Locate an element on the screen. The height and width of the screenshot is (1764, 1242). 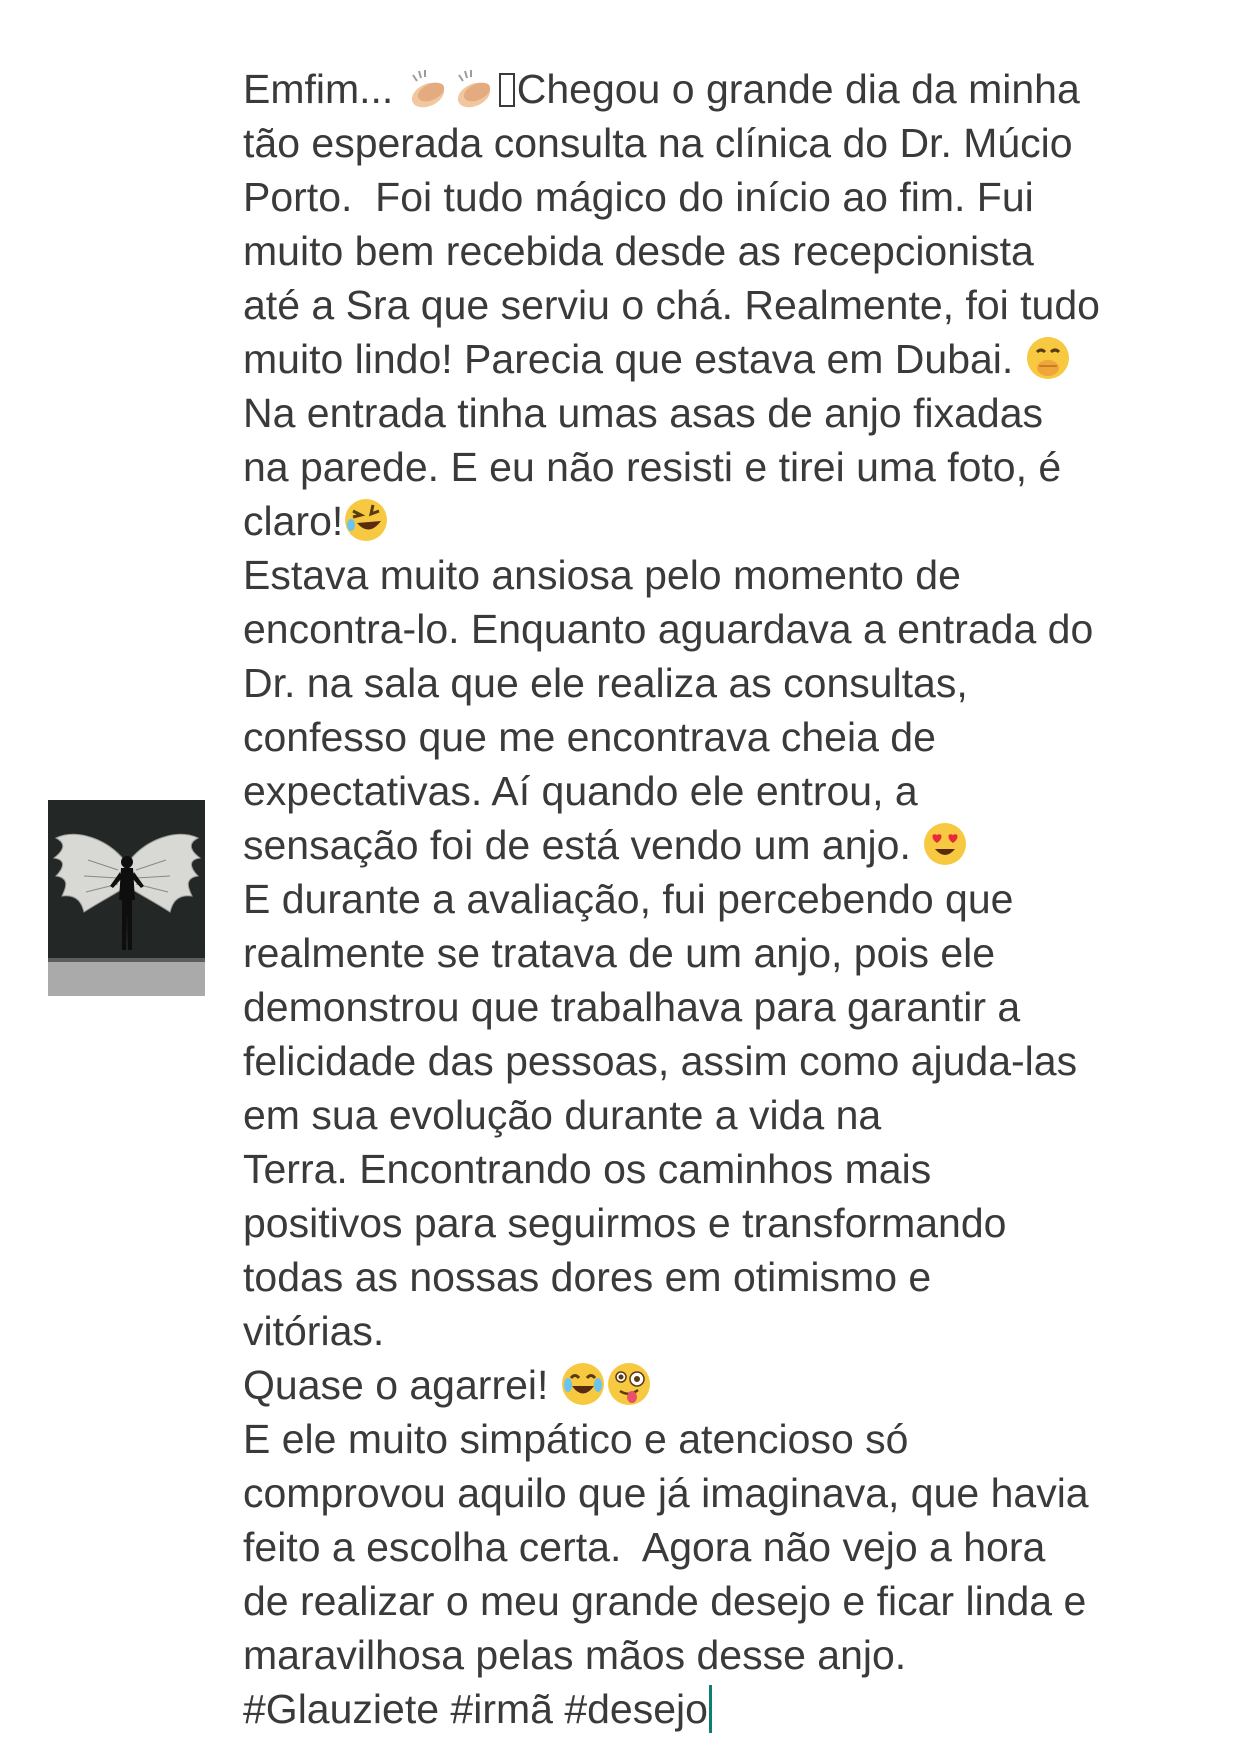
tears-of-joy-icon is located at coordinates (583, 1384).